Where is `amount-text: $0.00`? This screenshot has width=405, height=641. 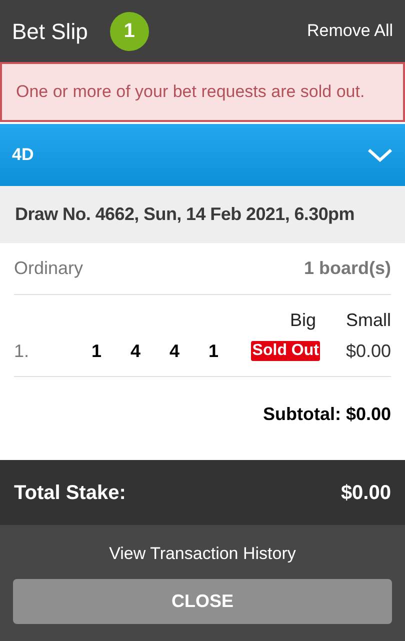 amount-text: $0.00 is located at coordinates (368, 351).